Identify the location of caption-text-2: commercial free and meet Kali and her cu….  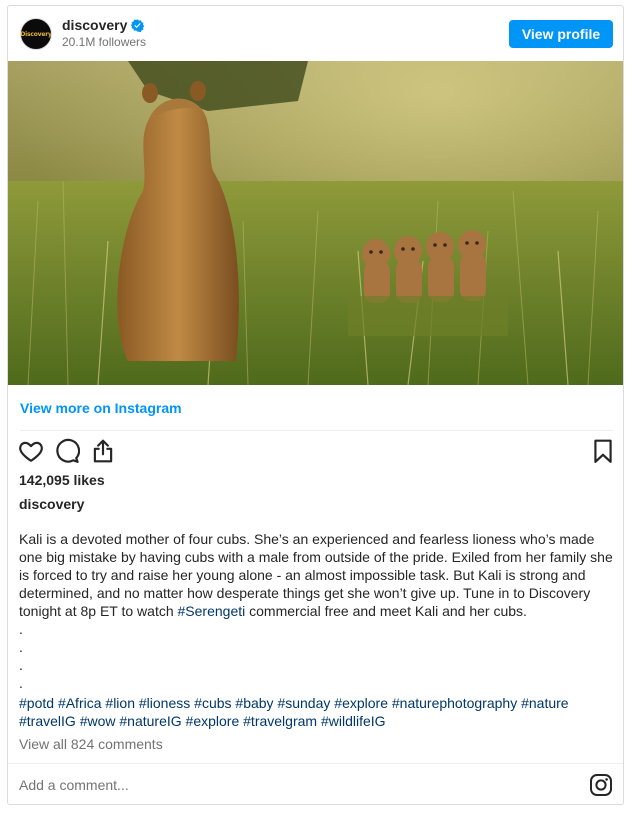
(386, 611).